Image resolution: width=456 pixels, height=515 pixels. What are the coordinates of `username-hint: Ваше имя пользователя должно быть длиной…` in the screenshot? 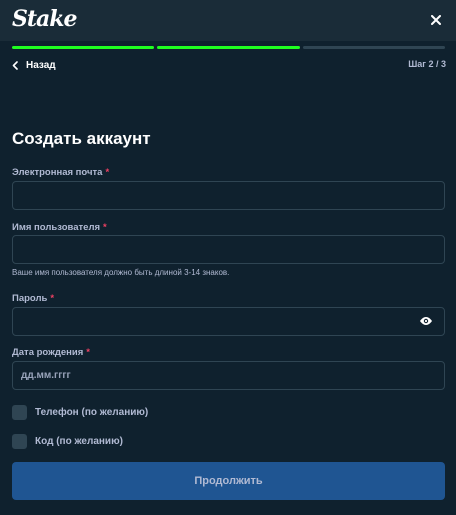 It's located at (121, 272).